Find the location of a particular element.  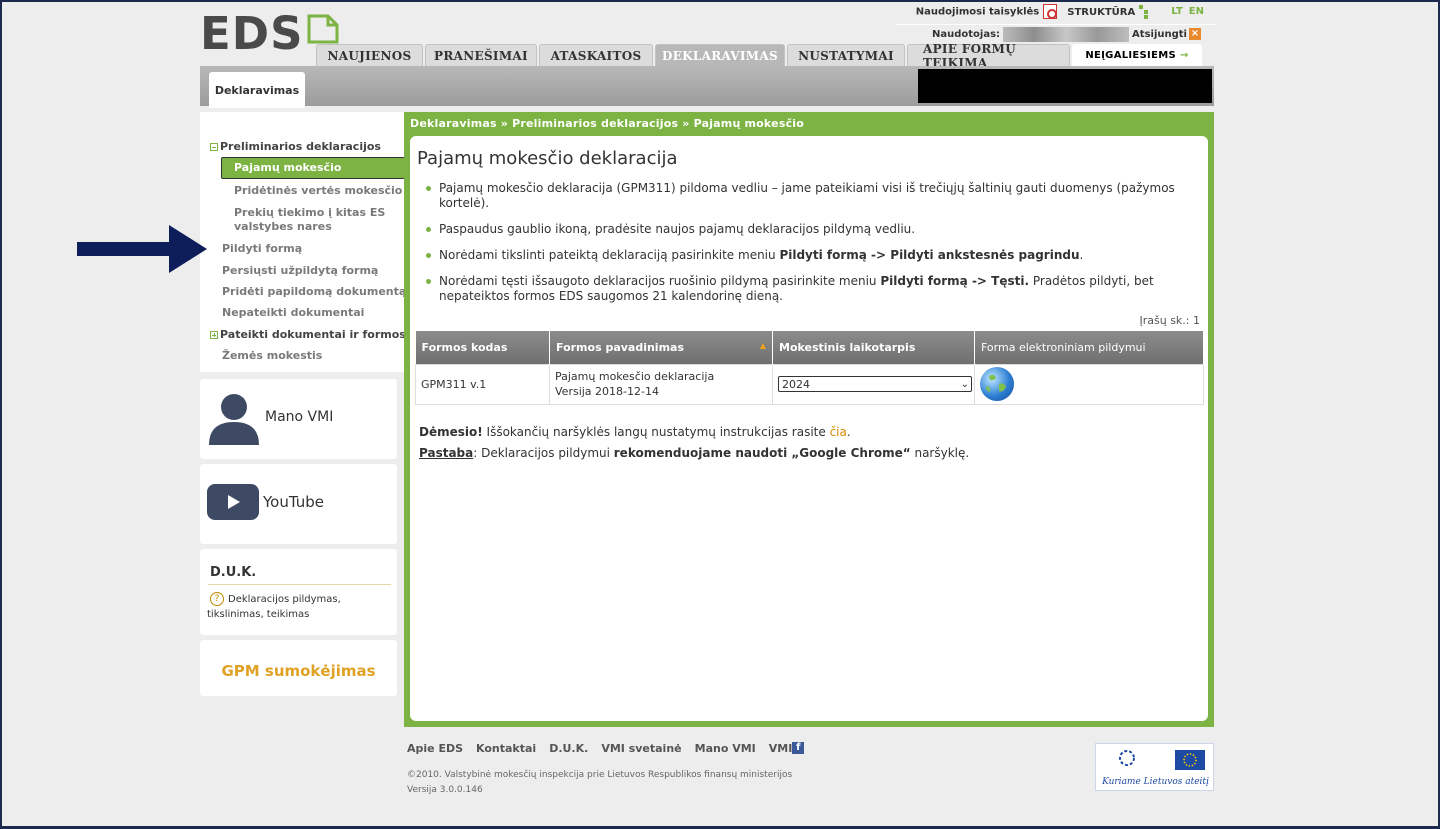

sidebar-group-preliminarios: Preliminarios deklaracijos is located at coordinates (295, 147).